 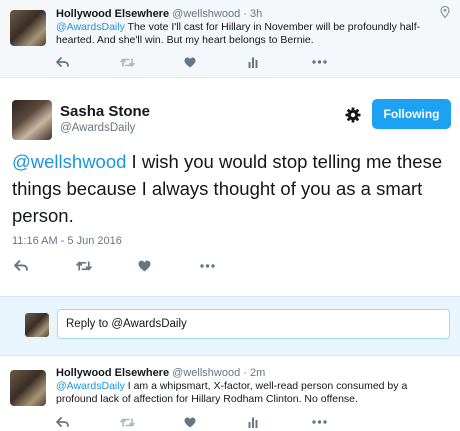 What do you see at coordinates (411, 114) in the screenshot?
I see `following-button: Following` at bounding box center [411, 114].